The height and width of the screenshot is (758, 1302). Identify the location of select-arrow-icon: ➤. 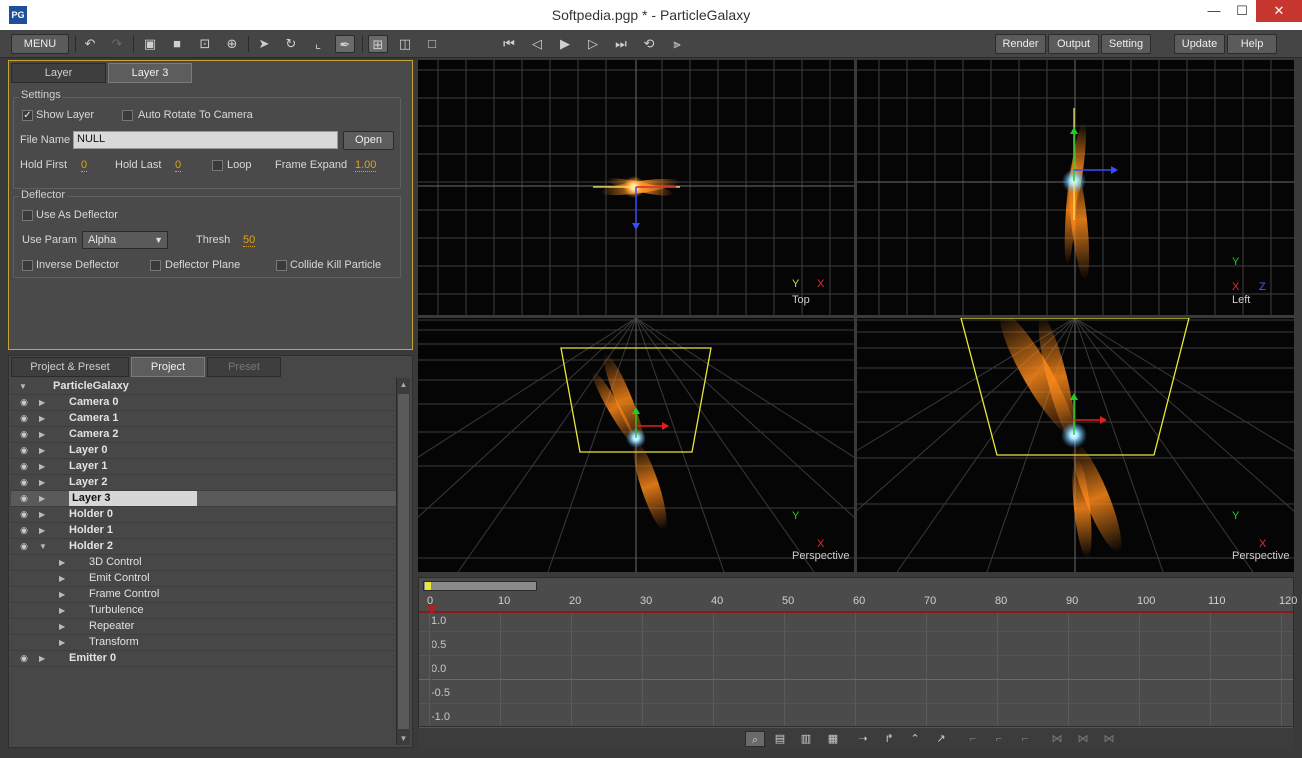
(264, 44).